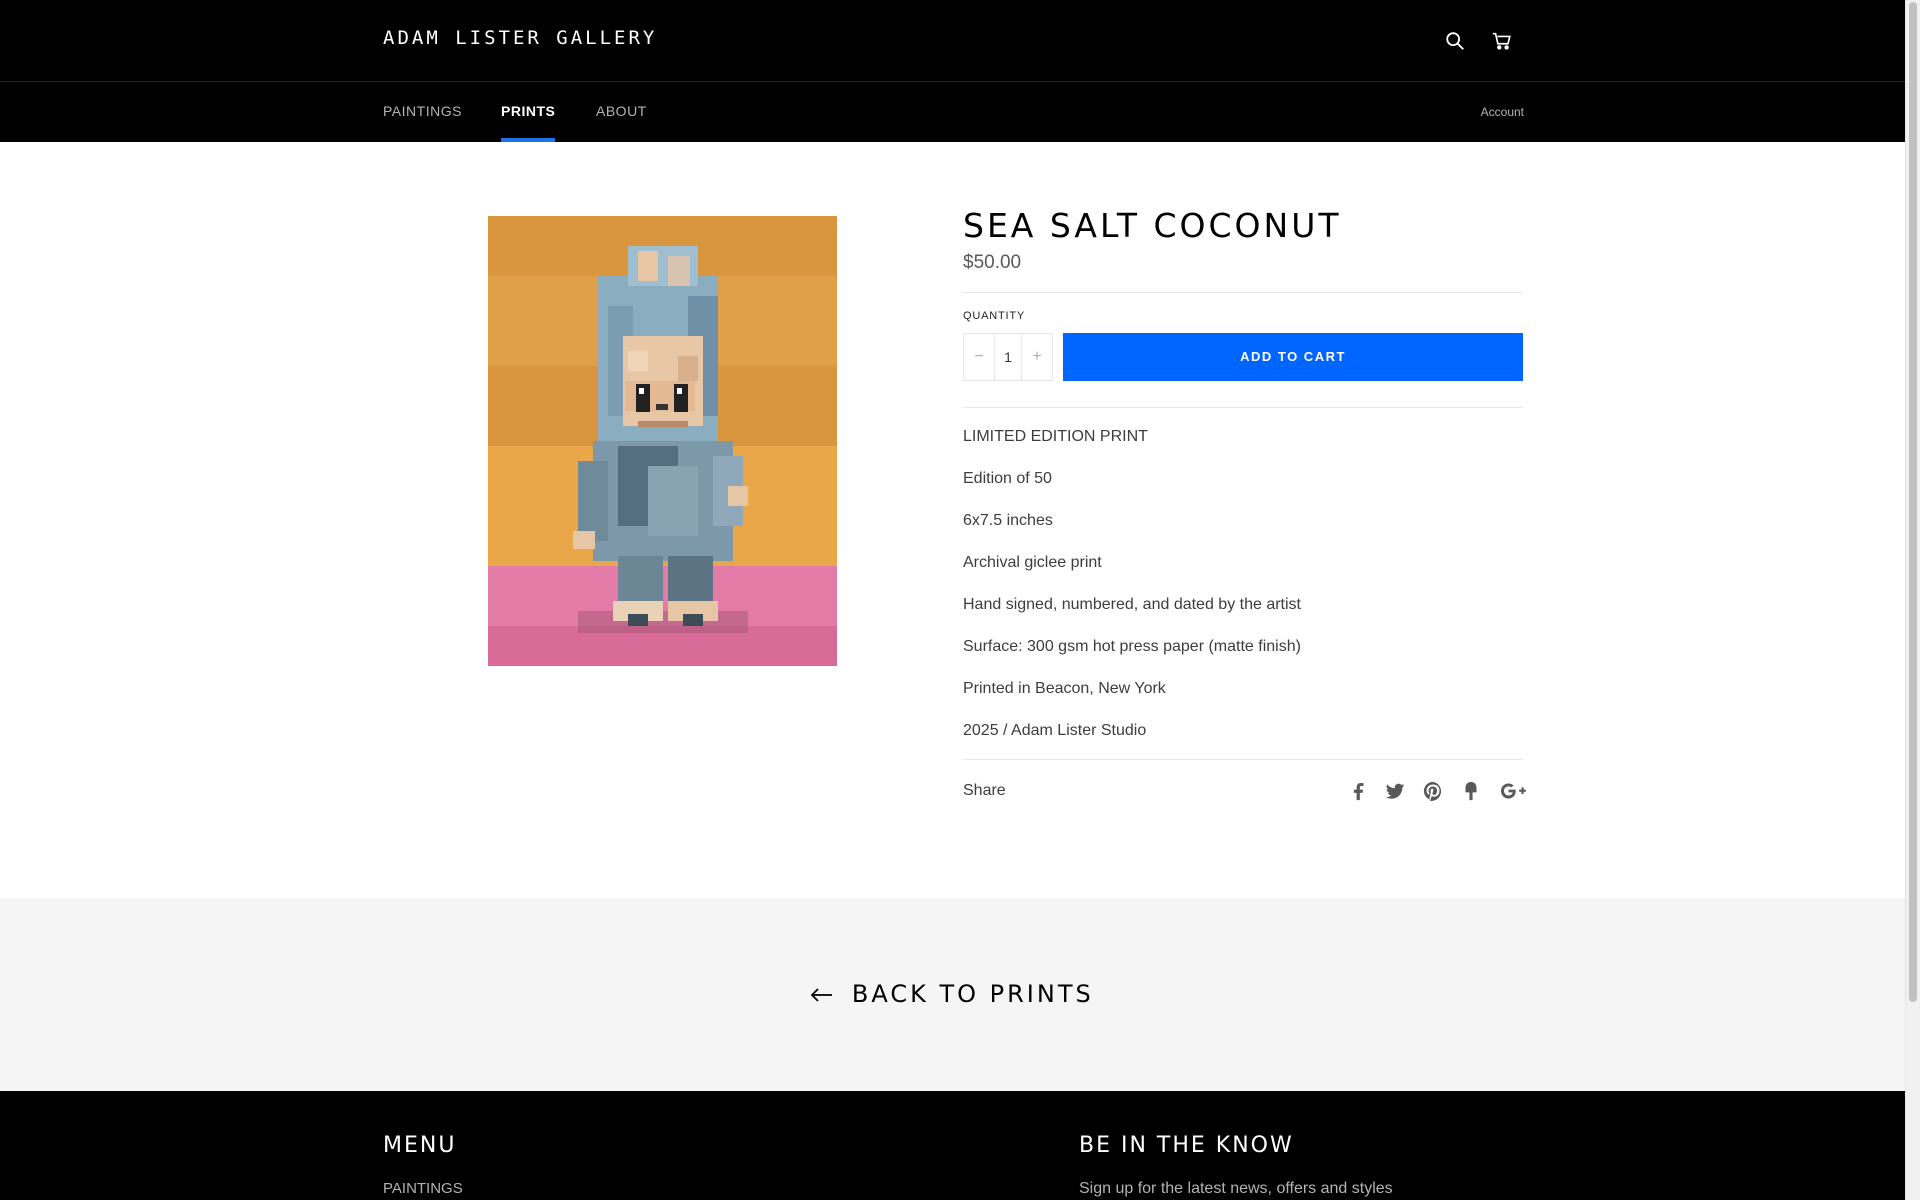  I want to click on account-link: Account, so click(1502, 112).